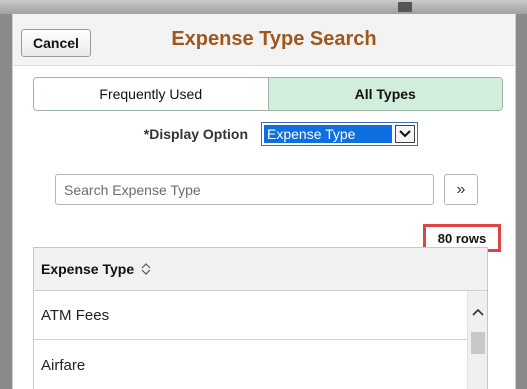 This screenshot has width=527, height=389. Describe the element at coordinates (385, 94) in the screenshot. I see `tab-all-types: All Types` at that location.